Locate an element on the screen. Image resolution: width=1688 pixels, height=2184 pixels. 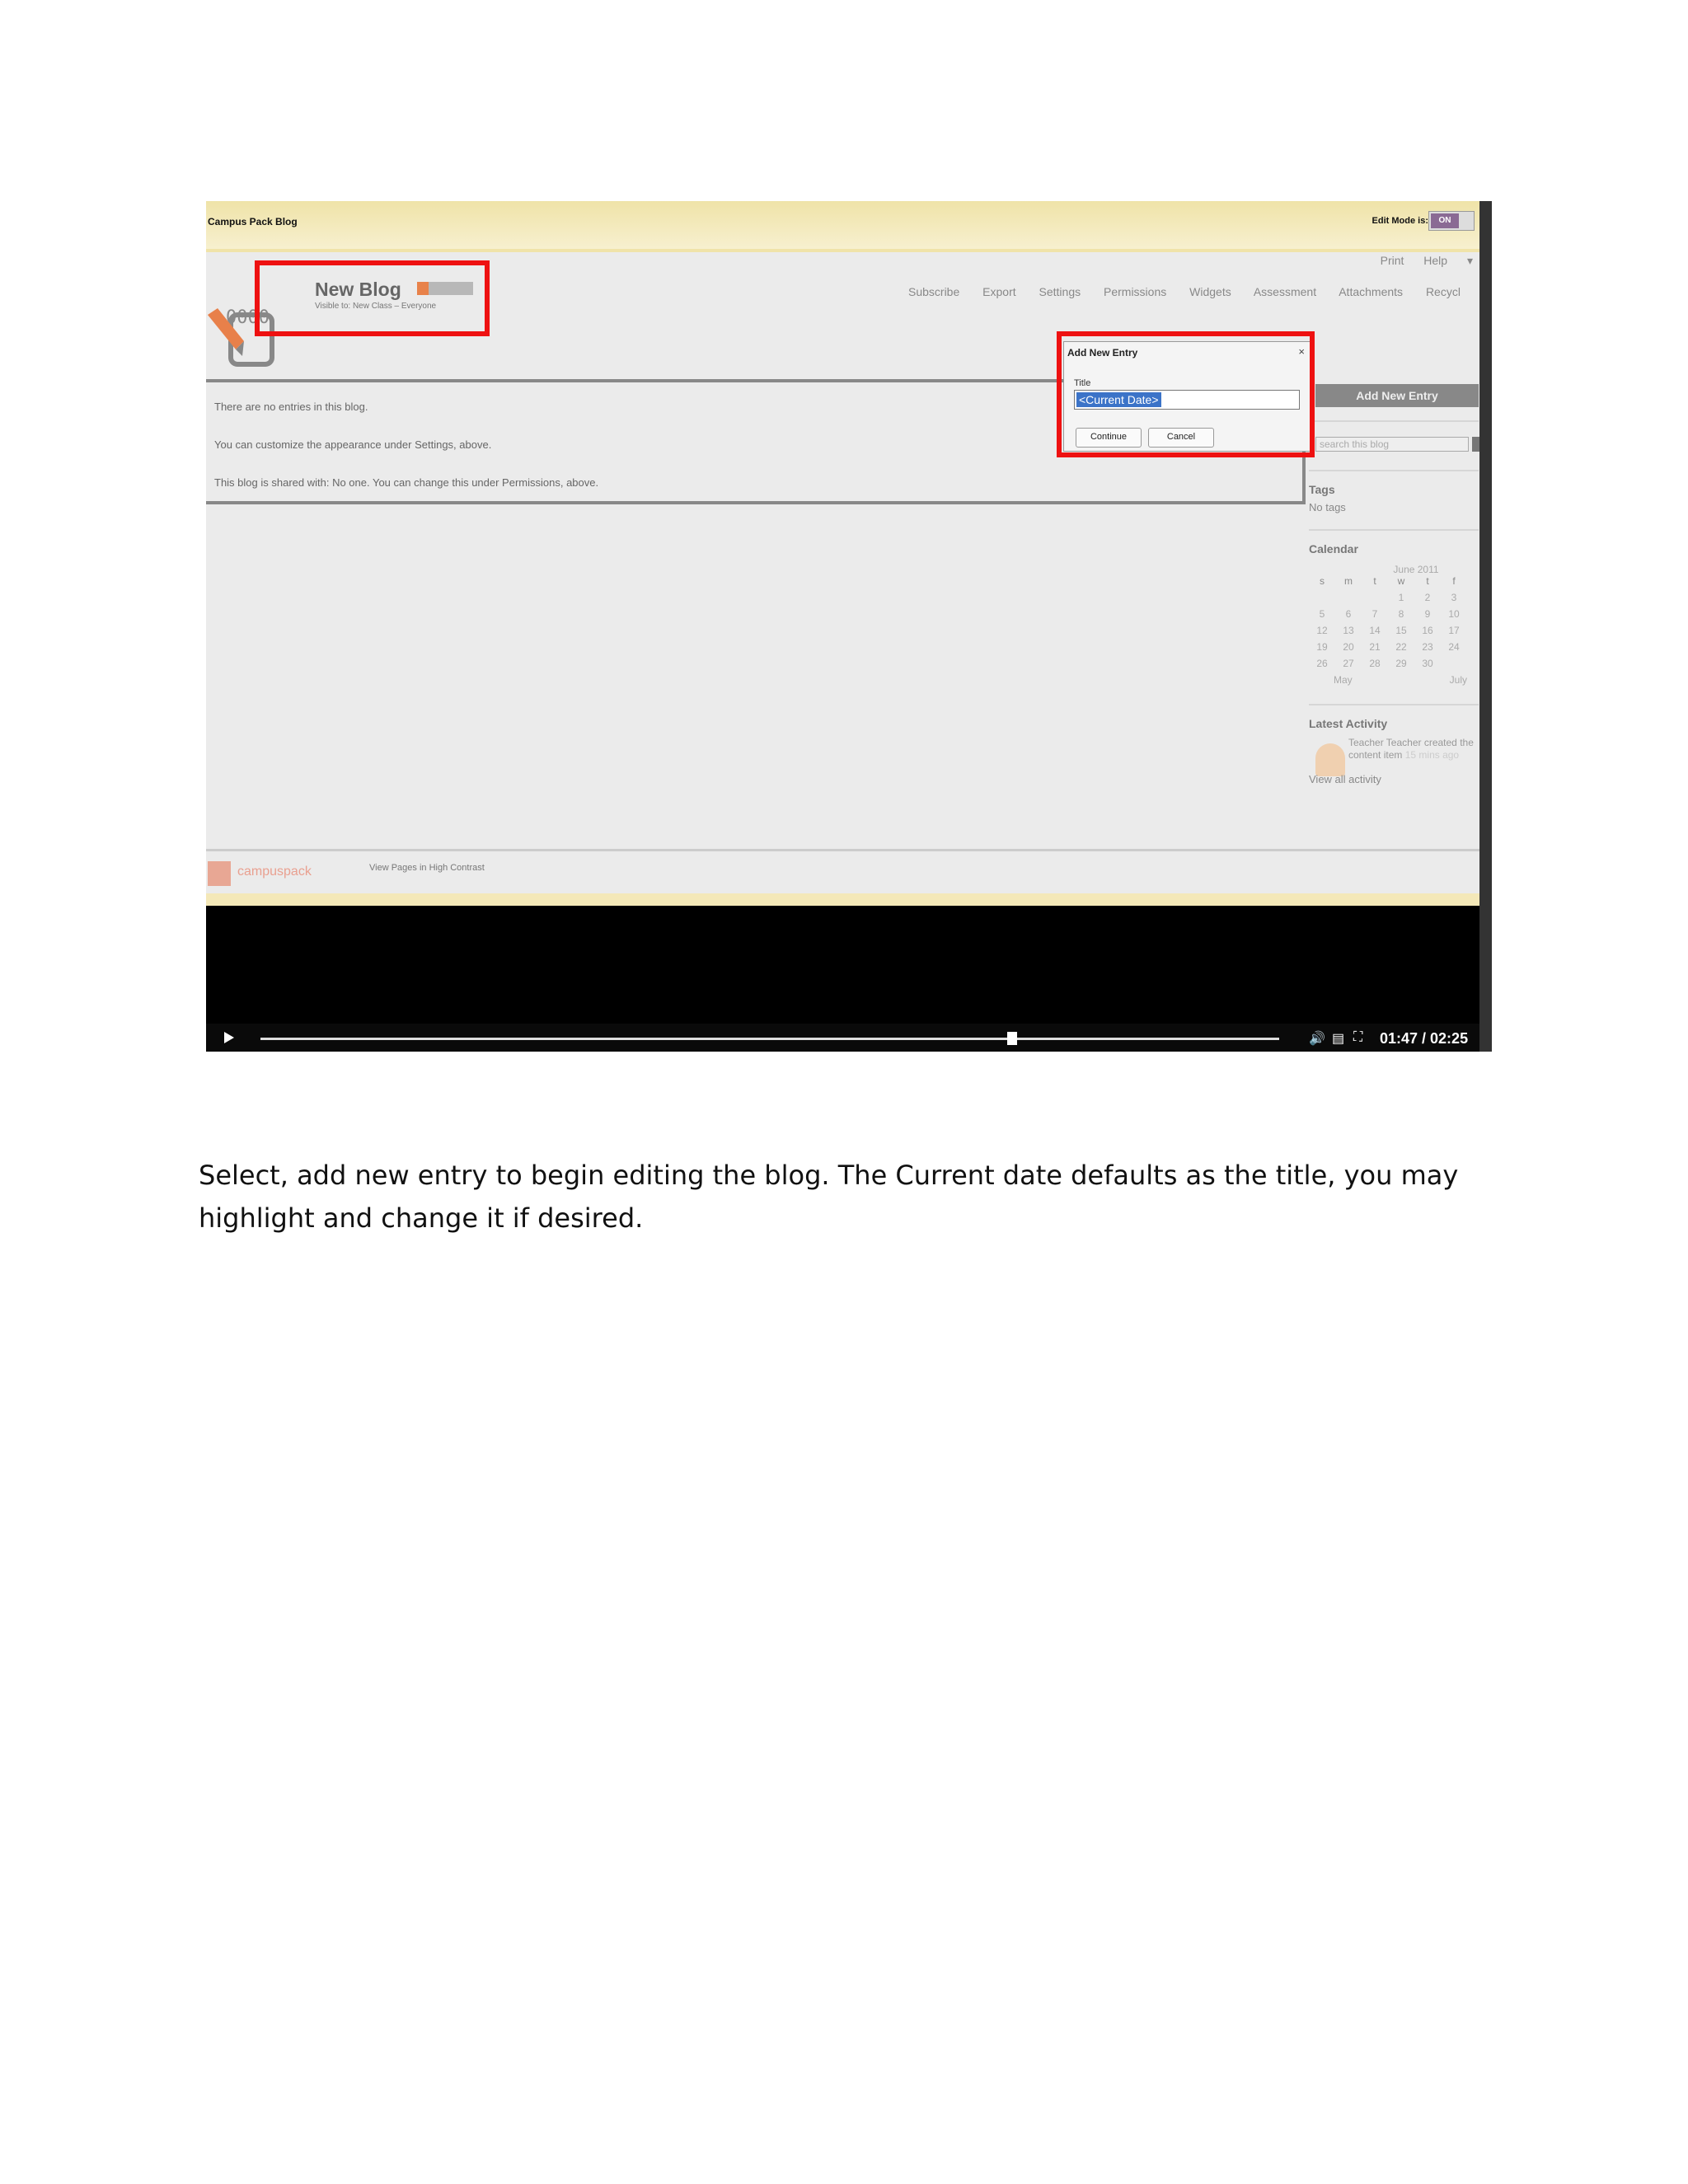
calendar-day: 26 is located at coordinates (1322, 666).